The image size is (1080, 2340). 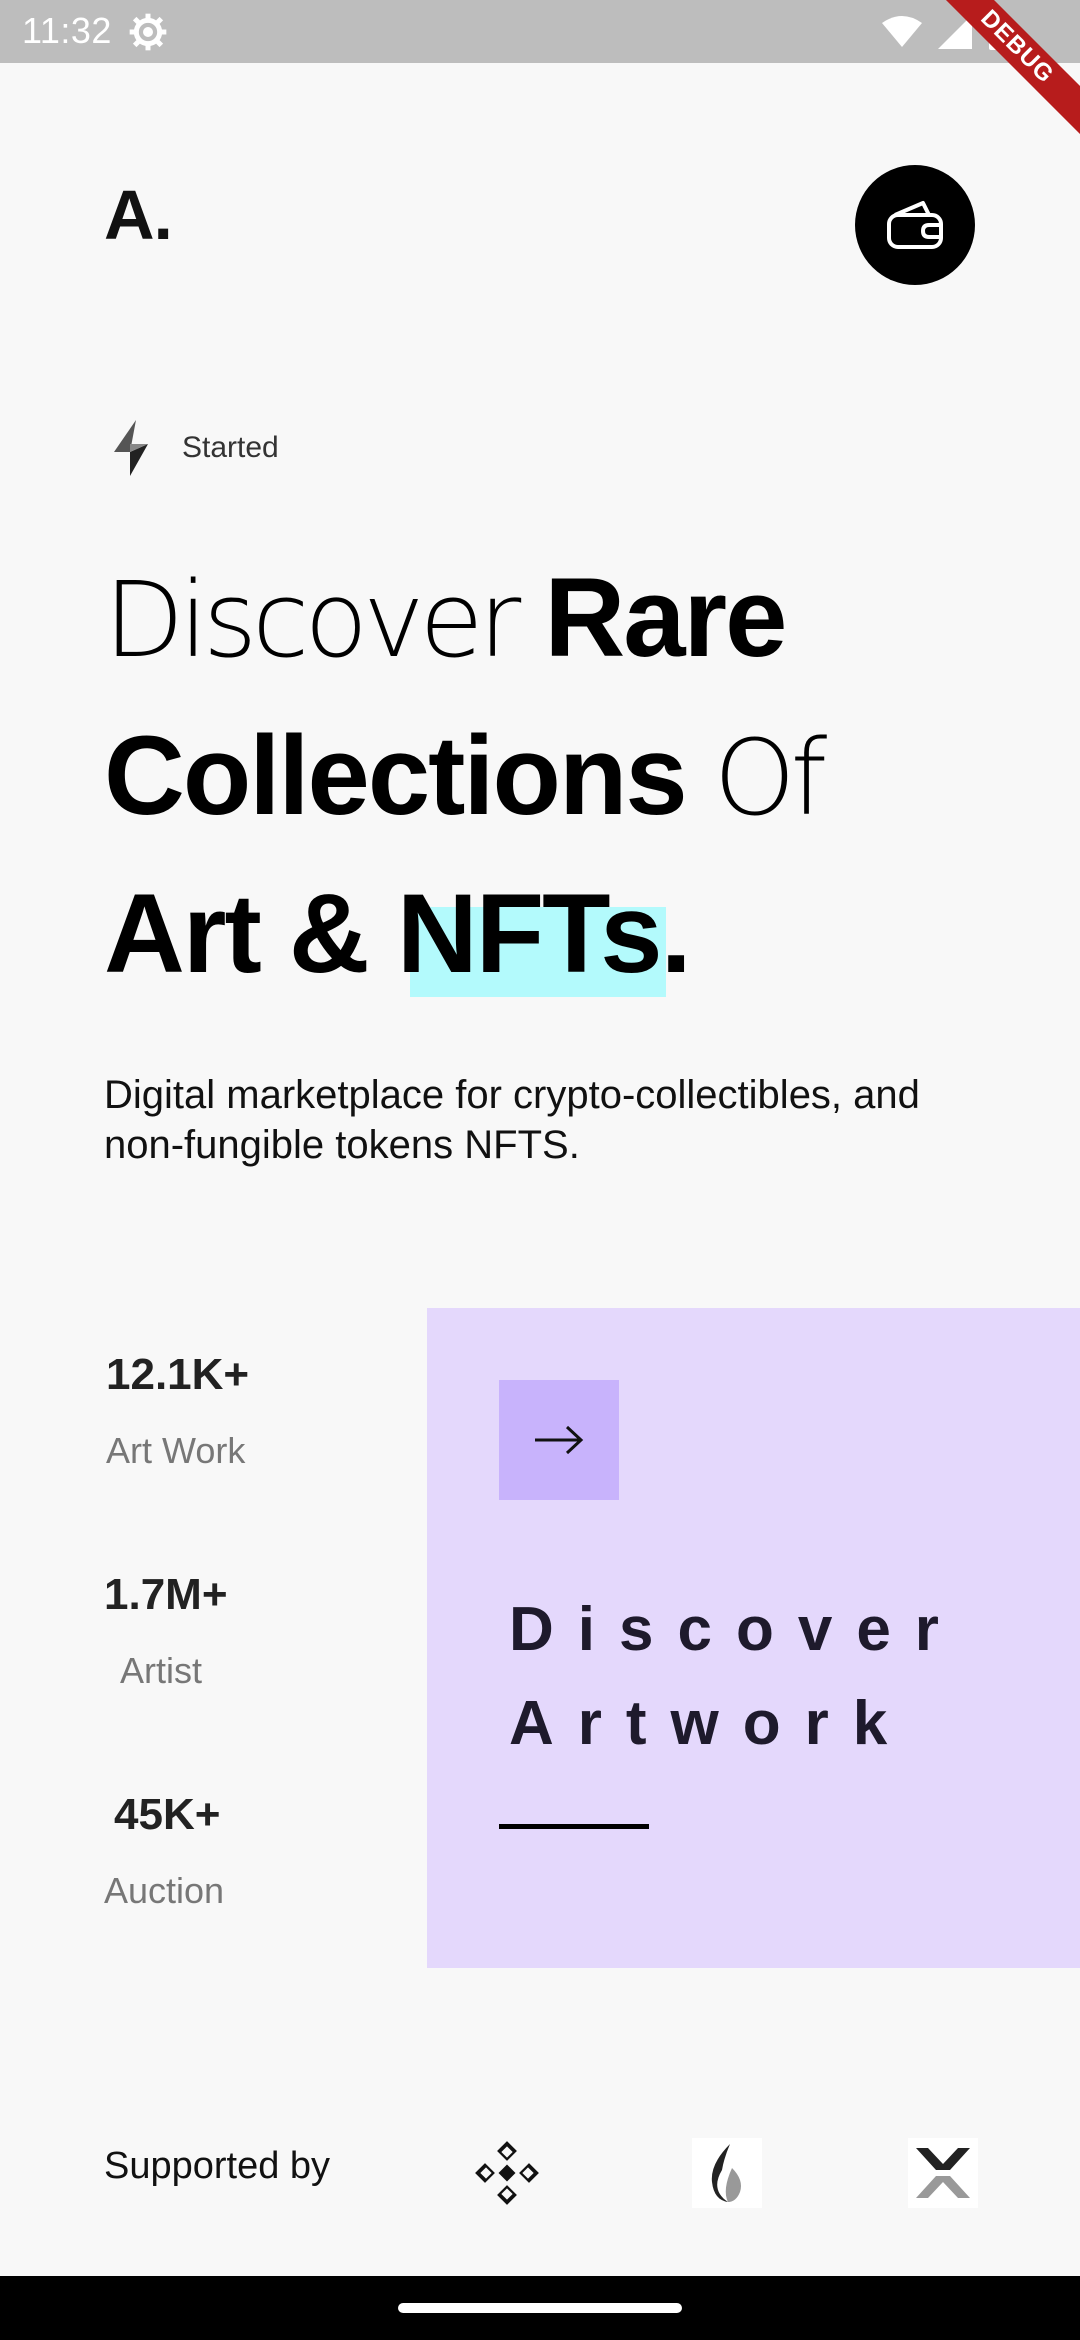 What do you see at coordinates (176, 1450) in the screenshot?
I see `stat-artwork-label: Art Work` at bounding box center [176, 1450].